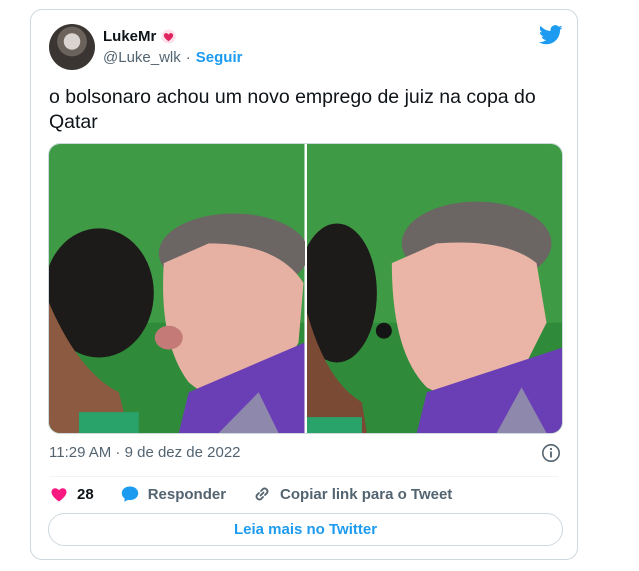 The image size is (639, 571). I want to click on reply-button: Responder, so click(173, 494).